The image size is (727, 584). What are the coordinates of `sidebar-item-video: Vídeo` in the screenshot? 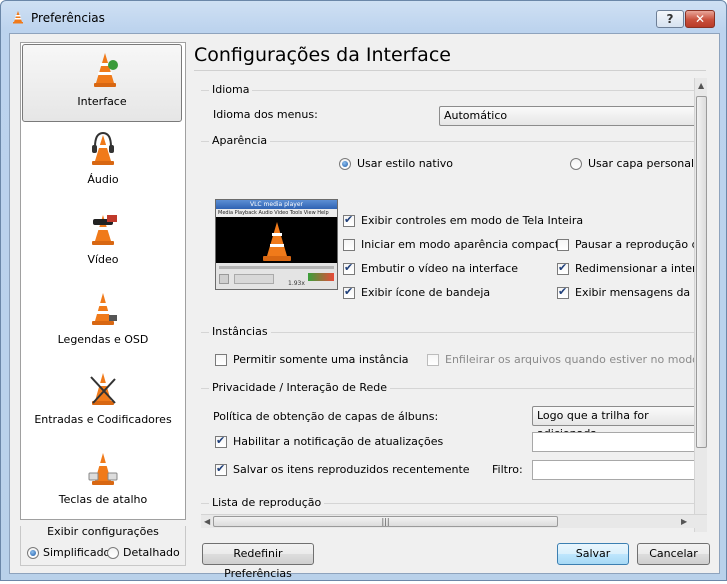 It's located at (103, 242).